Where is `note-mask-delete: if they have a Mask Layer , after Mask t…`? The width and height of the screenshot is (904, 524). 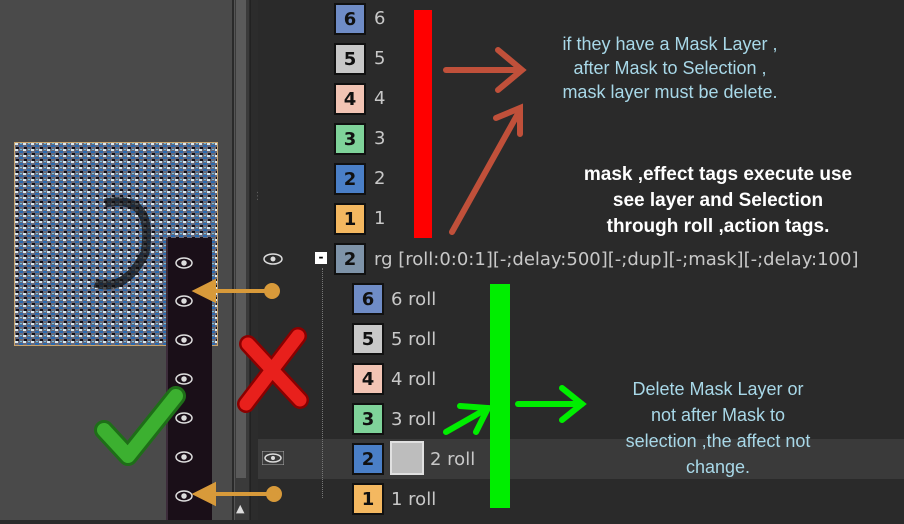
note-mask-delete: if they have a Mask Layer , after Mask t… is located at coordinates (670, 68).